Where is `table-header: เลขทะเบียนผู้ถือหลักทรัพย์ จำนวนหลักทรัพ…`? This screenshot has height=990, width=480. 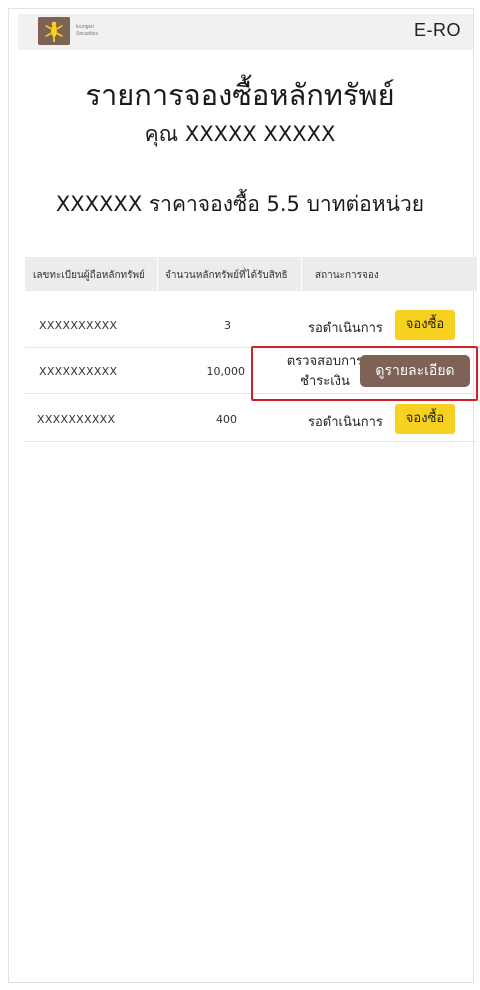
table-header: เลขทะเบียนผู้ถือหลักทรัพย์ จำนวนหลักทรัพ… is located at coordinates (251, 274).